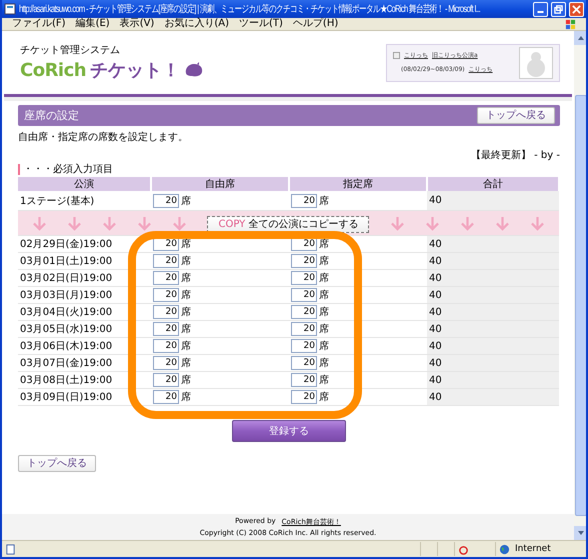  I want to click on menu-item: 表示(V), so click(137, 24).